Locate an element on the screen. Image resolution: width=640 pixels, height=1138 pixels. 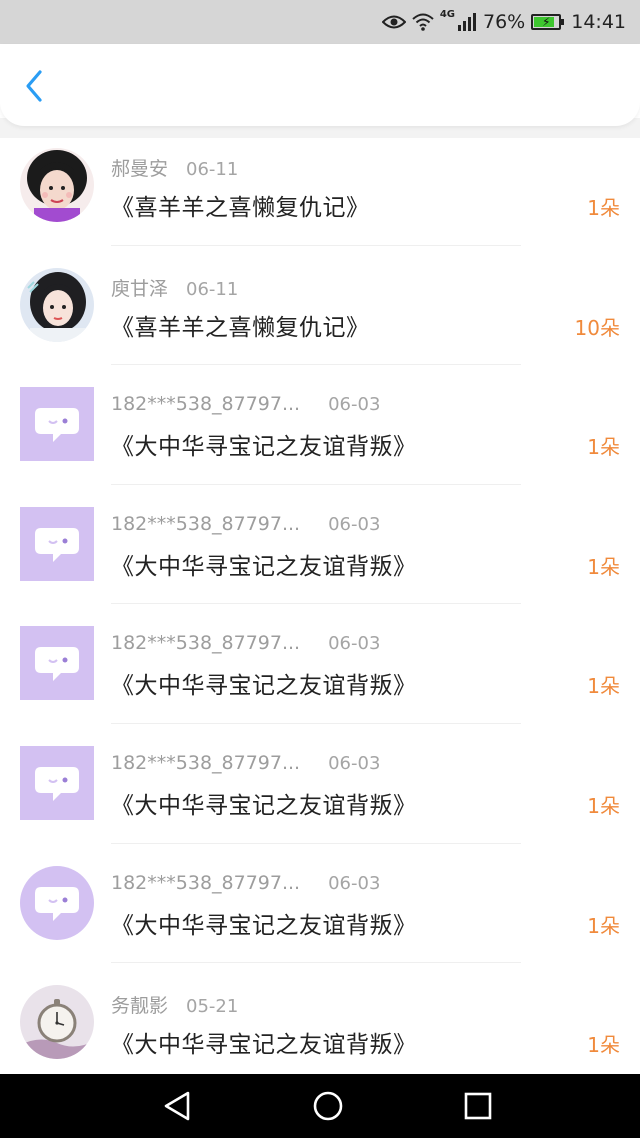
home-circle-icon is located at coordinates (328, 1106).